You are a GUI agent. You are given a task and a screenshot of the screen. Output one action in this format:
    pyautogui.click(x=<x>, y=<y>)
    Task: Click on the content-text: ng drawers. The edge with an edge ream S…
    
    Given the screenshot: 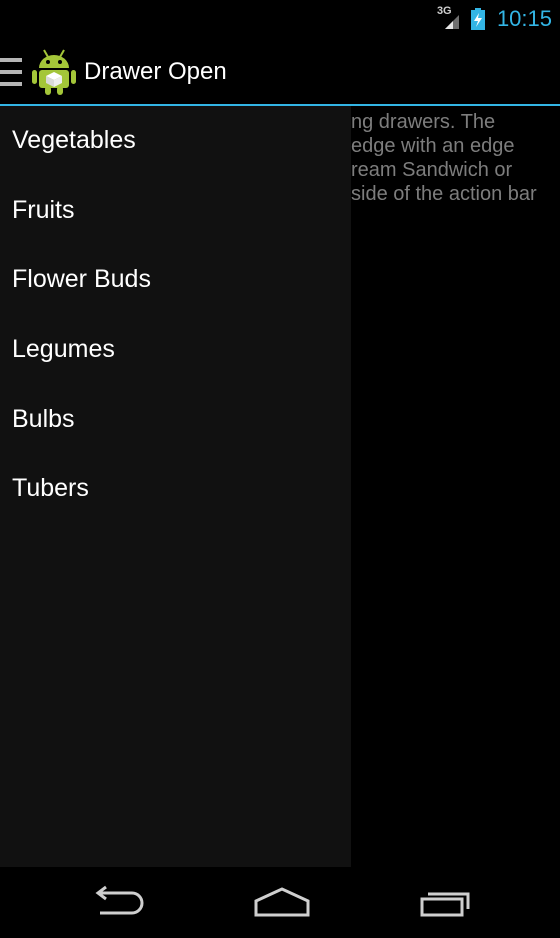 What is the action you would take?
    pyautogui.click(x=455, y=158)
    